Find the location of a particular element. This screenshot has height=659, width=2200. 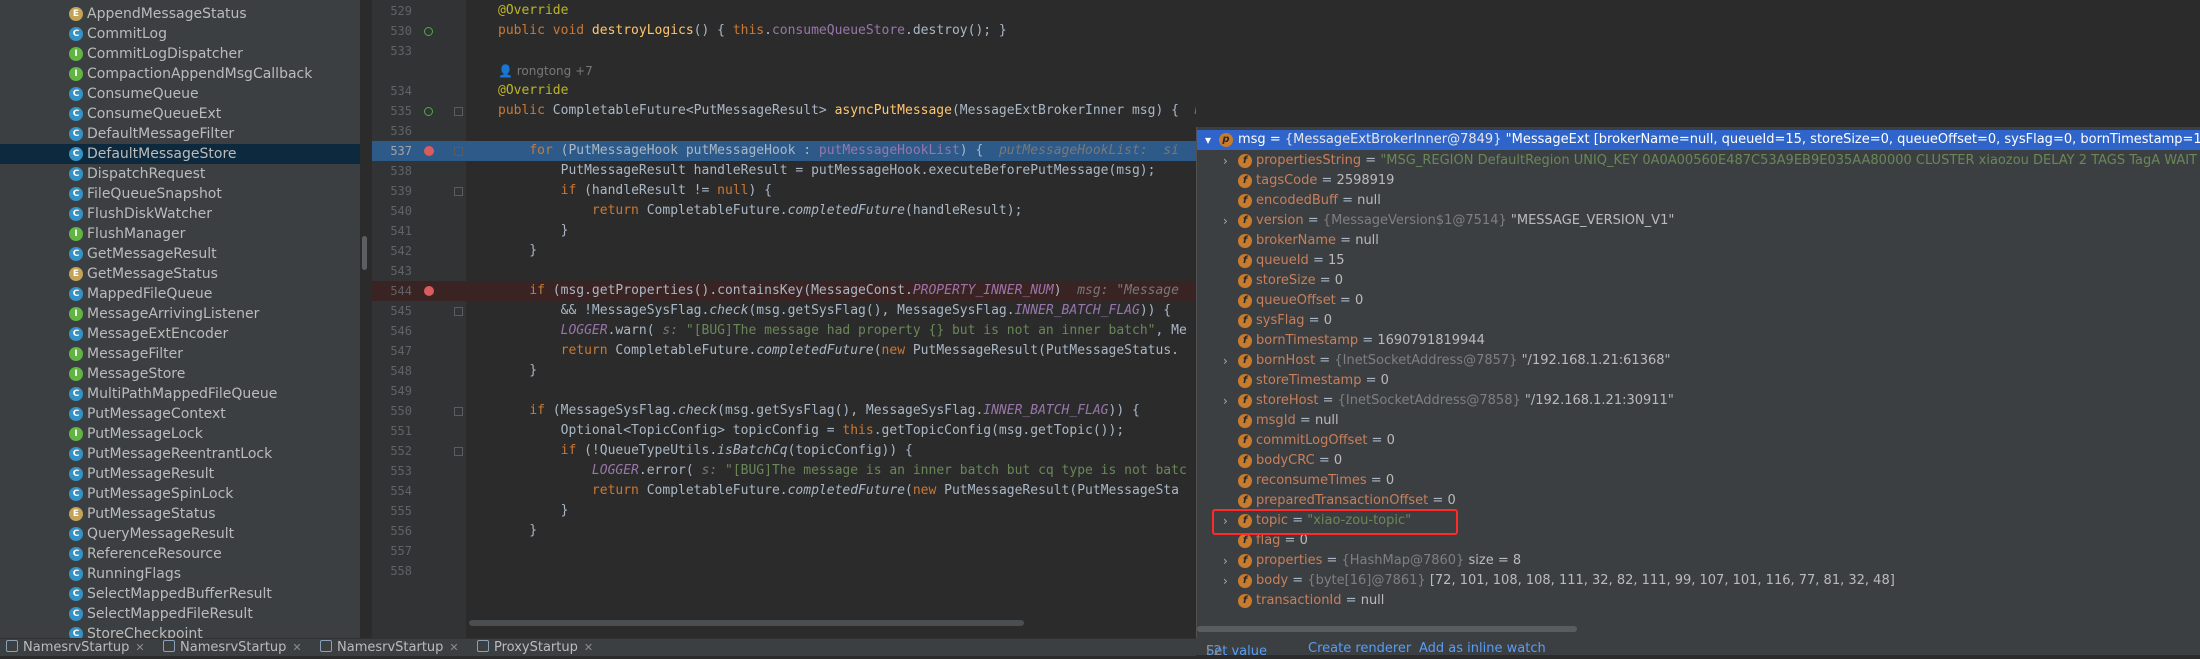

code-line: 558 is located at coordinates (784, 571).